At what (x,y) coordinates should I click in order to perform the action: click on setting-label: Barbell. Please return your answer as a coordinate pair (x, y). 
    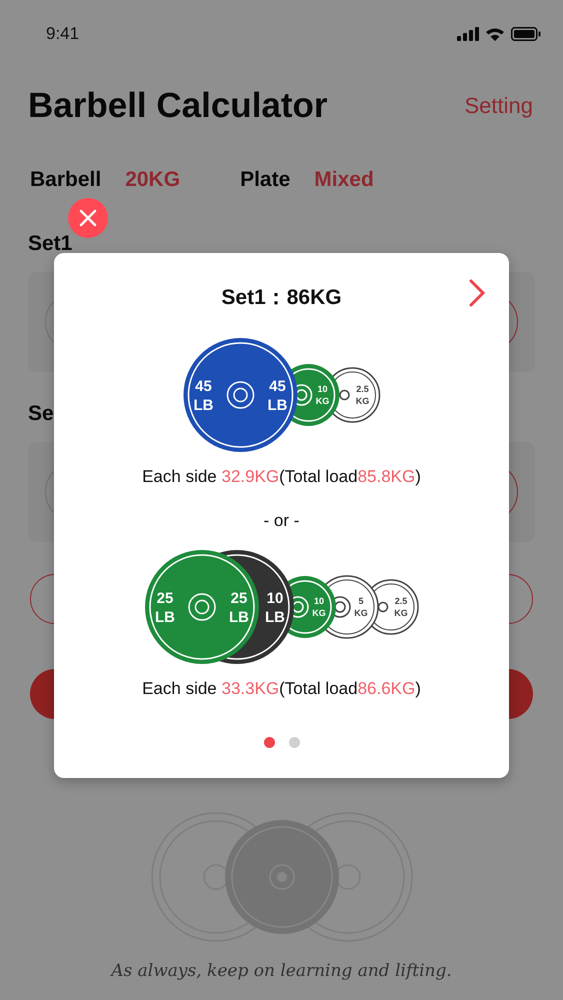
    Looking at the image, I should click on (66, 180).